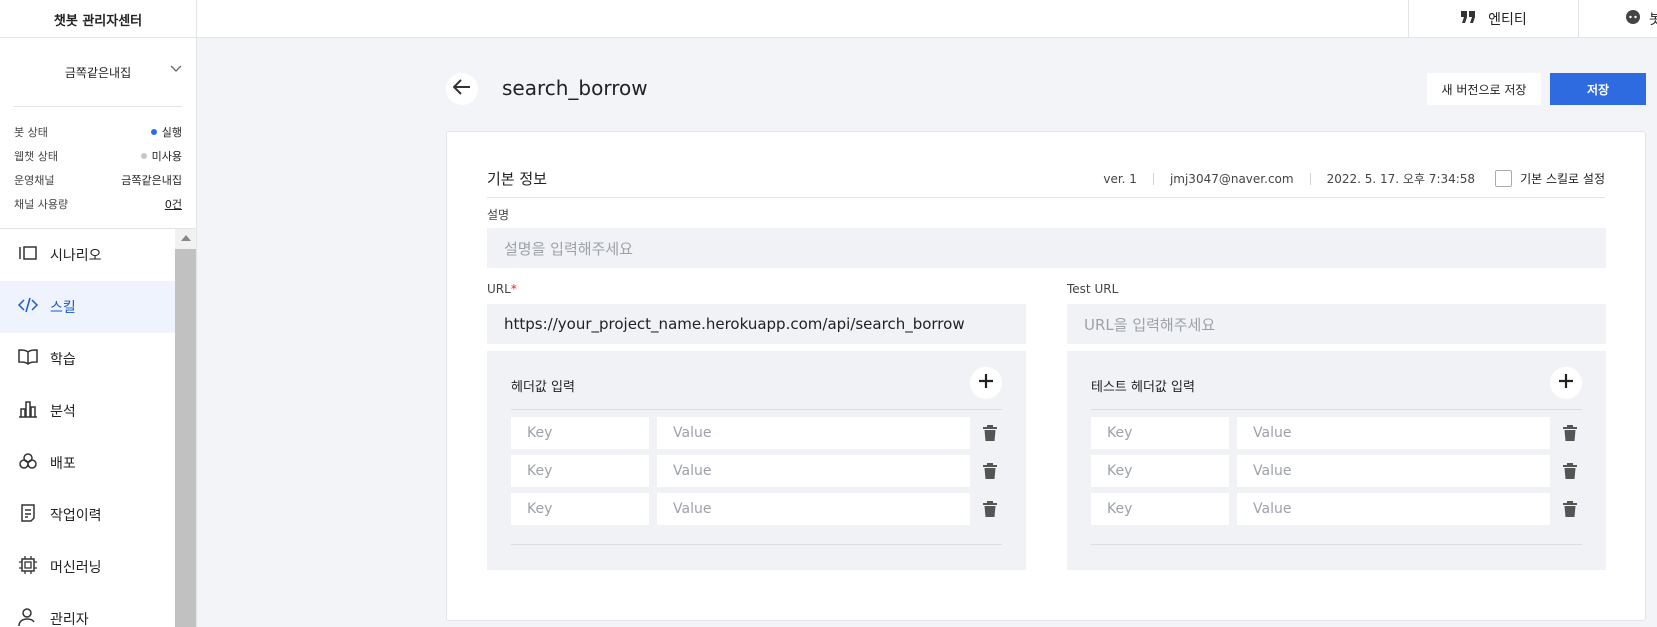 The height and width of the screenshot is (627, 1657). Describe the element at coordinates (1562, 178) in the screenshot. I see `default-skill-label: 기본 스킬로 설정` at that location.